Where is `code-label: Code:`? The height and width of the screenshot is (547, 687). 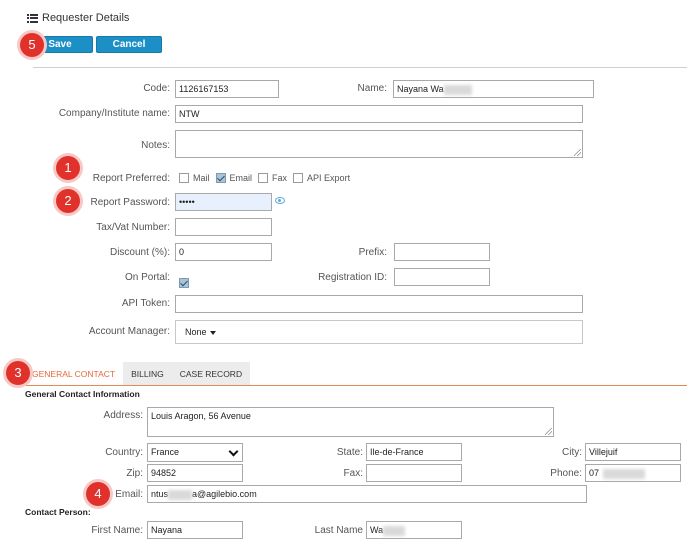 code-label: Code: is located at coordinates (156, 88).